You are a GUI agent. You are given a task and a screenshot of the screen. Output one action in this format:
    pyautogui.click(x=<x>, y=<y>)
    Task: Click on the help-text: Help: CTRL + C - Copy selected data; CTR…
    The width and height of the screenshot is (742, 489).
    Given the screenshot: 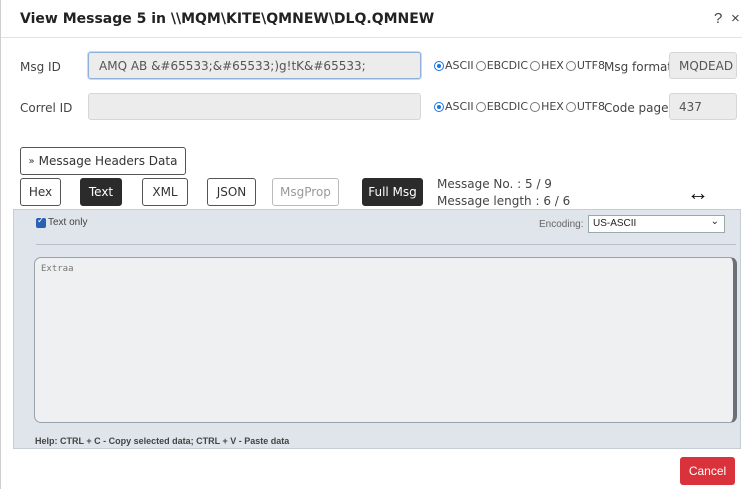 What is the action you would take?
    pyautogui.click(x=162, y=441)
    